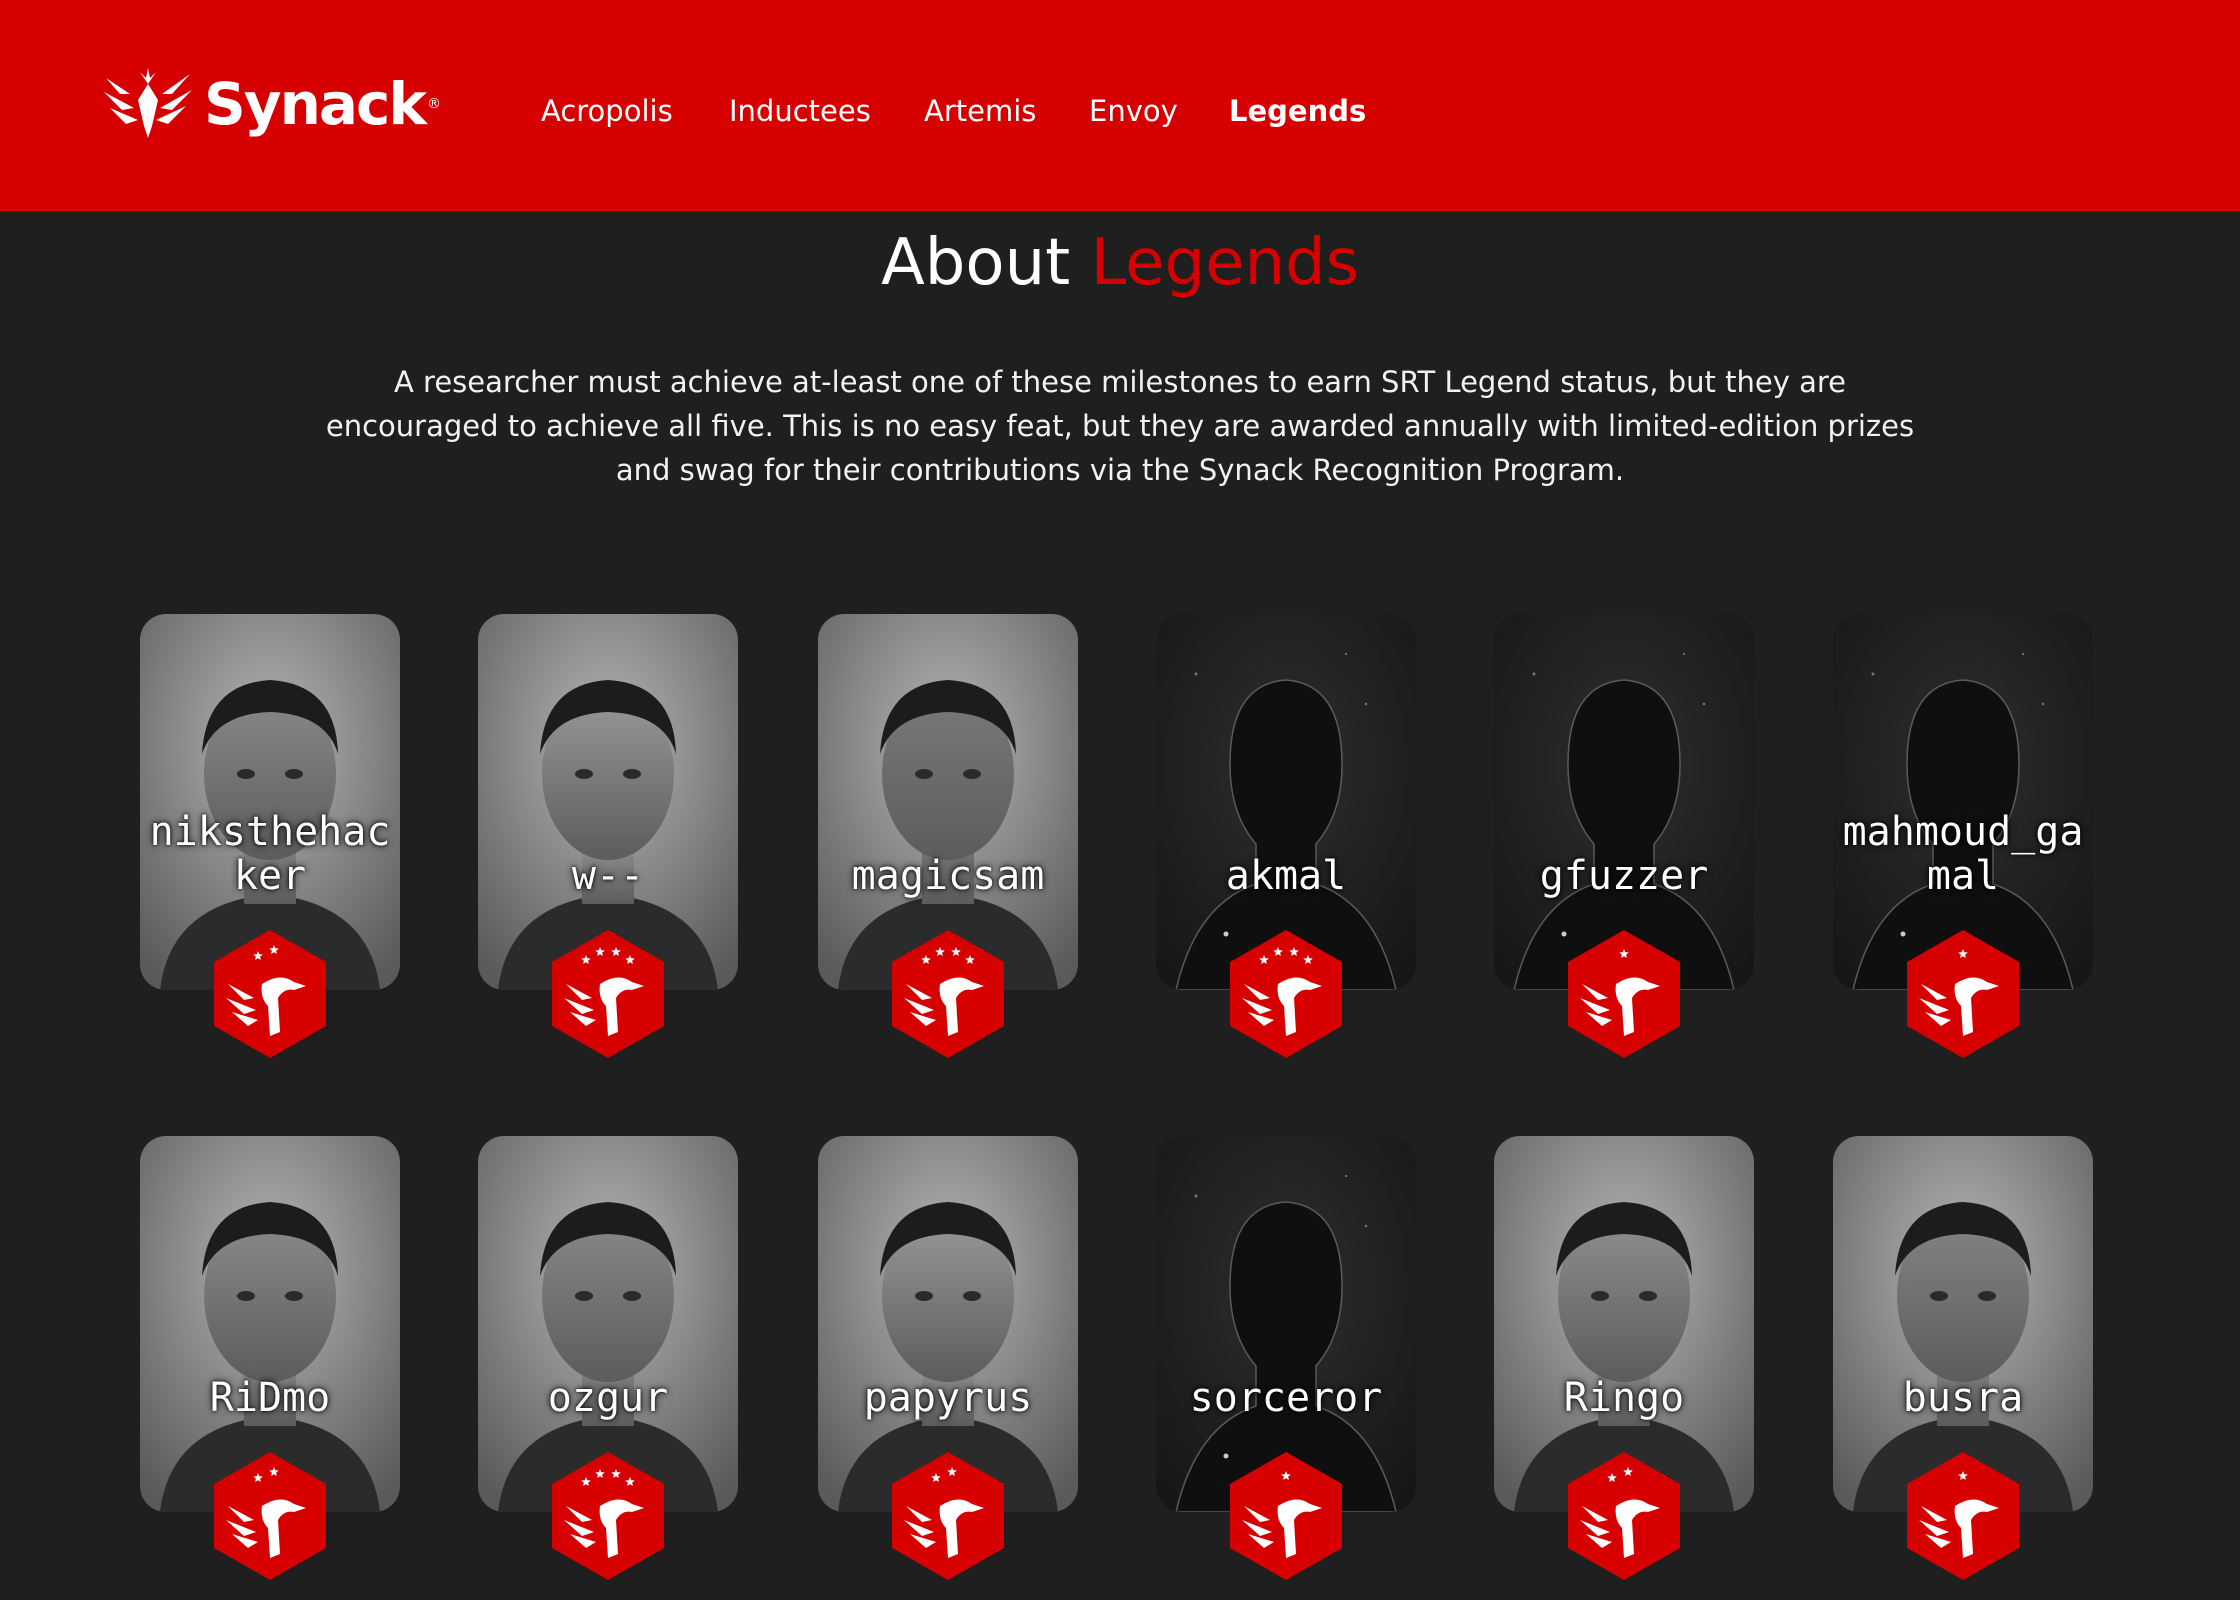  Describe the element at coordinates (980, 111) in the screenshot. I see `nav-artemis: Artemis` at that location.